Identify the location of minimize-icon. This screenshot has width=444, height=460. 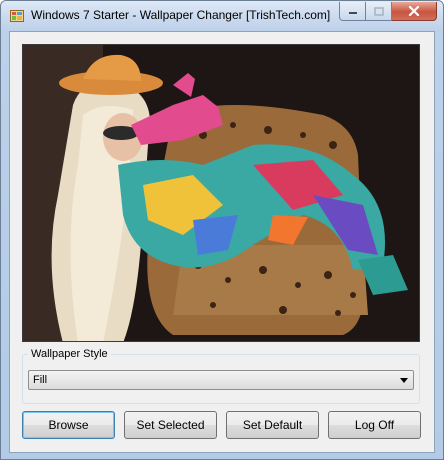
(352, 13).